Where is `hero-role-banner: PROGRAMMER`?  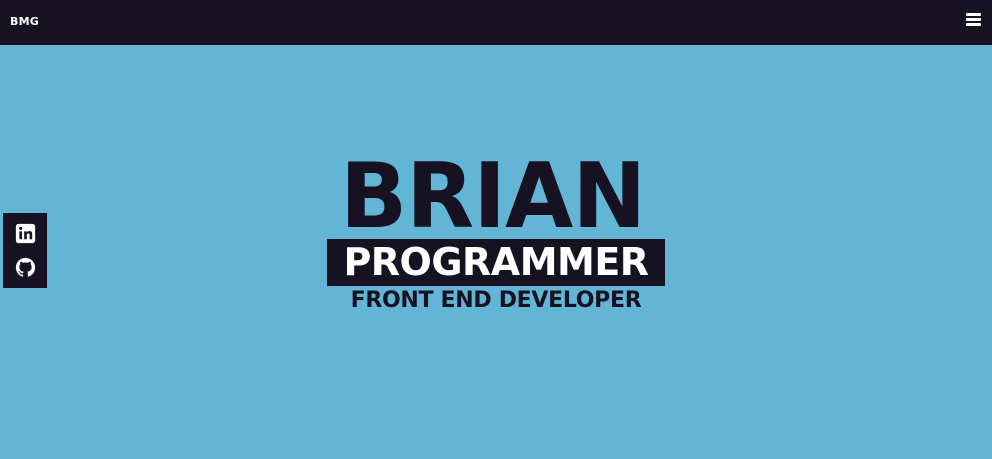 hero-role-banner: PROGRAMMER is located at coordinates (496, 262).